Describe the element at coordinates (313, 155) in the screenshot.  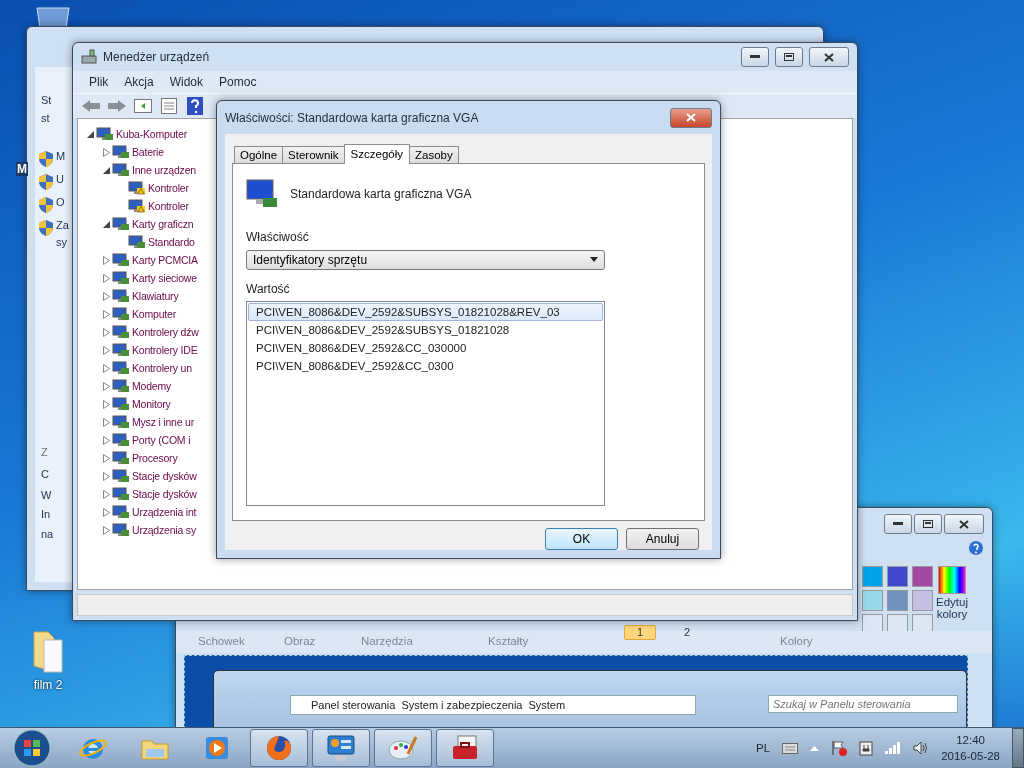
I see `tab: Sterownik` at that location.